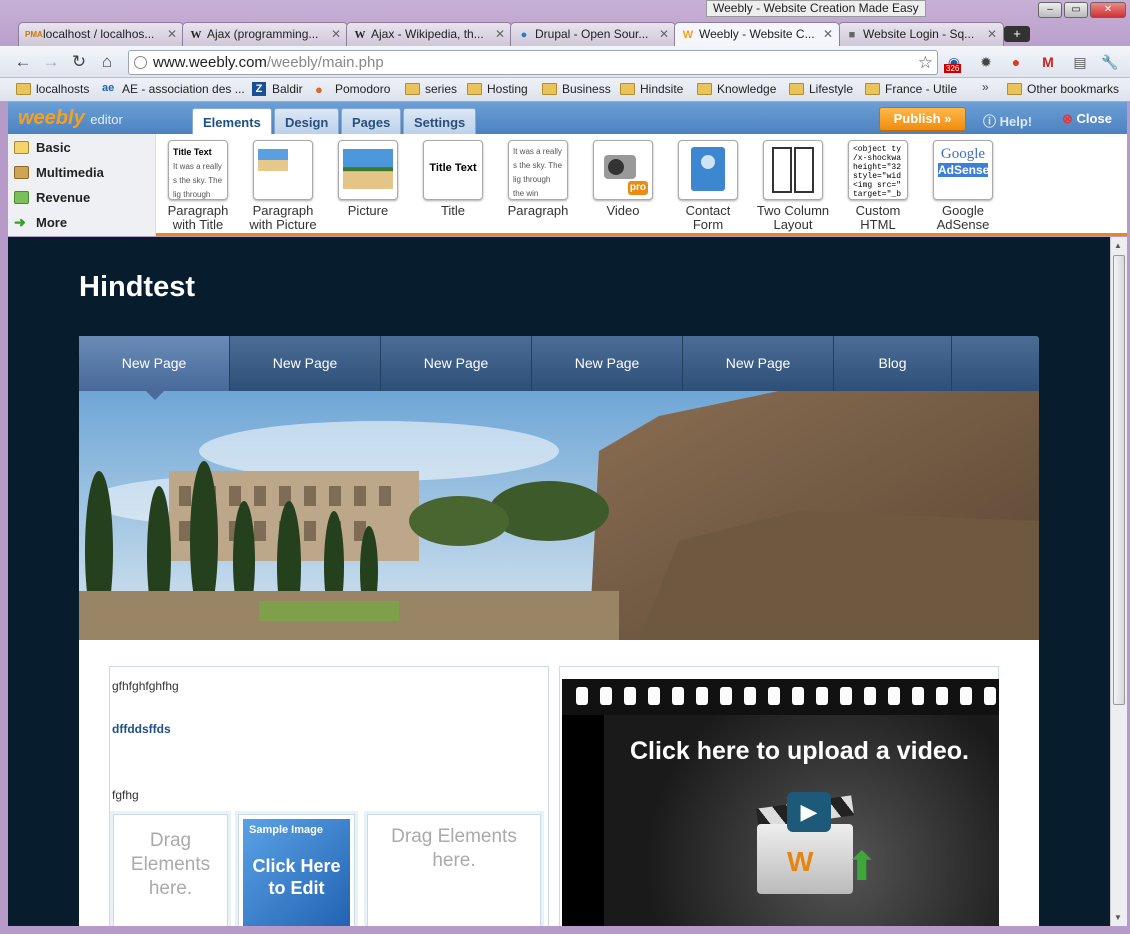 The image size is (1130, 934). What do you see at coordinates (52, 89) in the screenshot?
I see `bookmark-folder: localhosts` at bounding box center [52, 89].